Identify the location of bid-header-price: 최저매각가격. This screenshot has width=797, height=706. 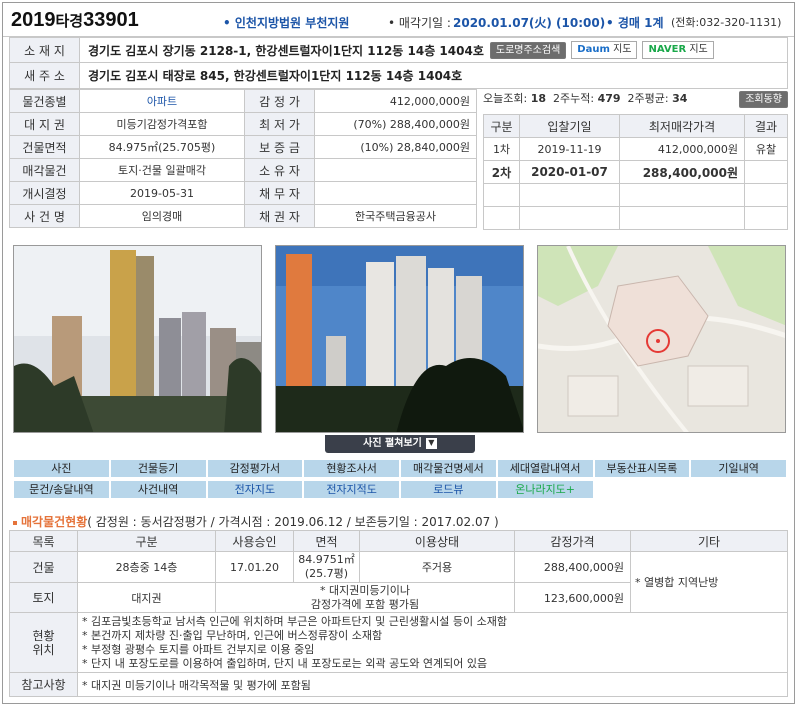
(682, 126).